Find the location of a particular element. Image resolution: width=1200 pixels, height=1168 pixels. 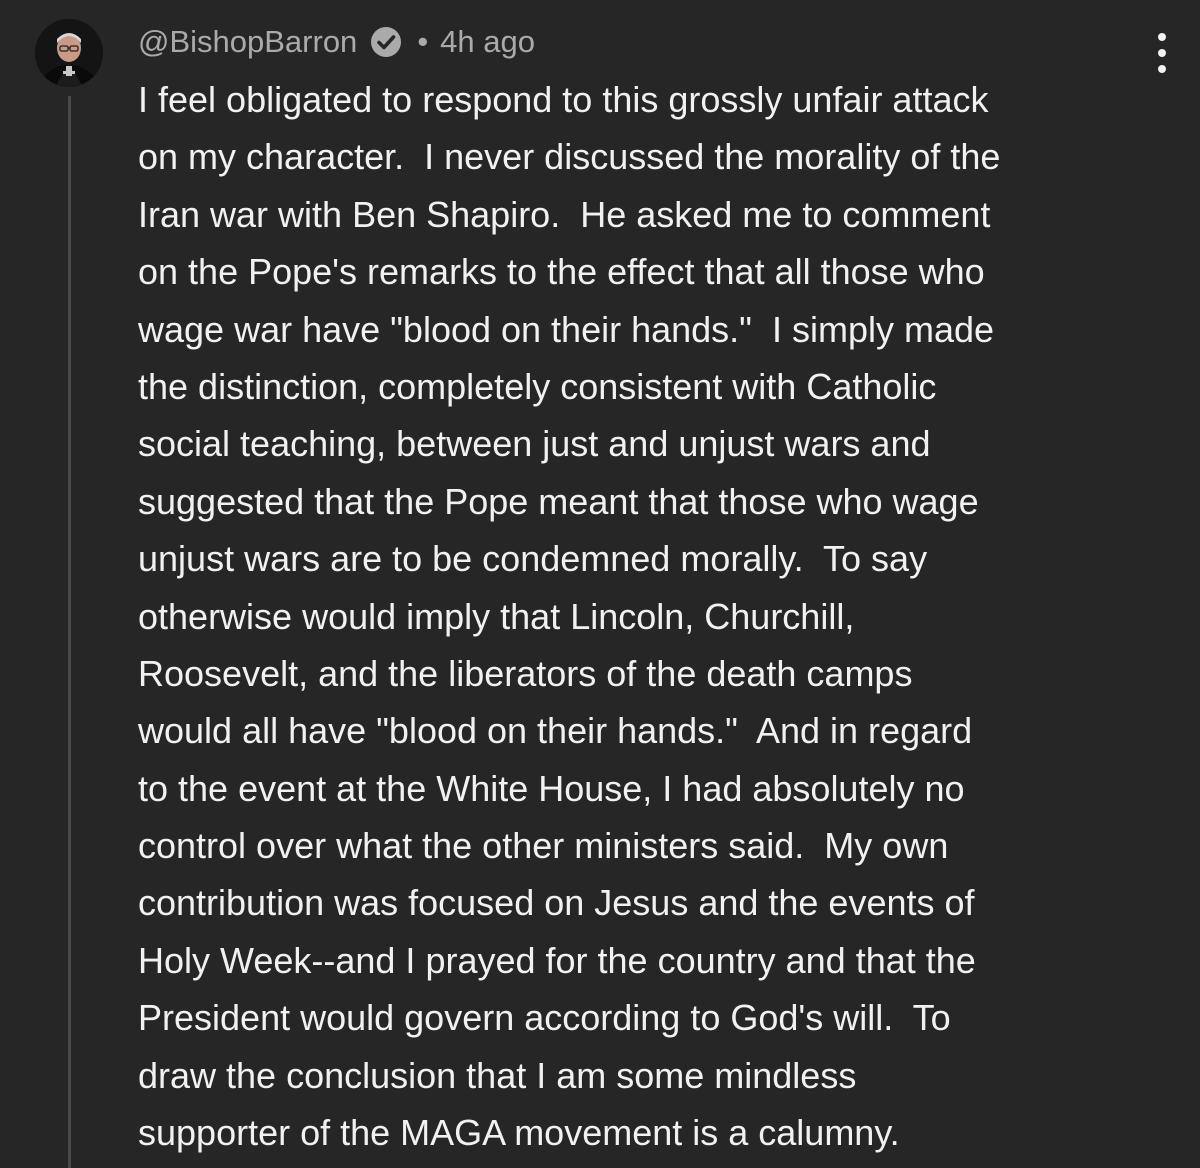

avatar-image is located at coordinates (69, 53).